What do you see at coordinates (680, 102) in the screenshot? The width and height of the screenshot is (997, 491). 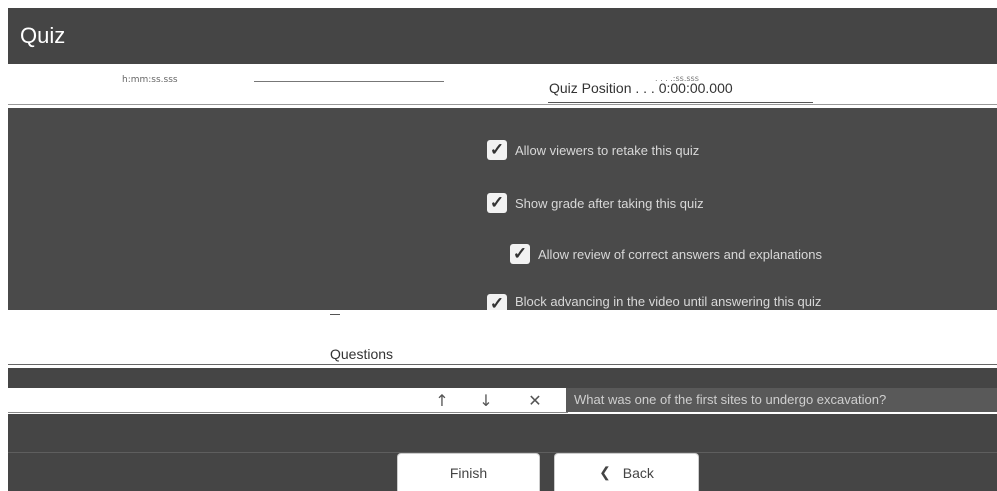 I see `quiz-position-underline` at bounding box center [680, 102].